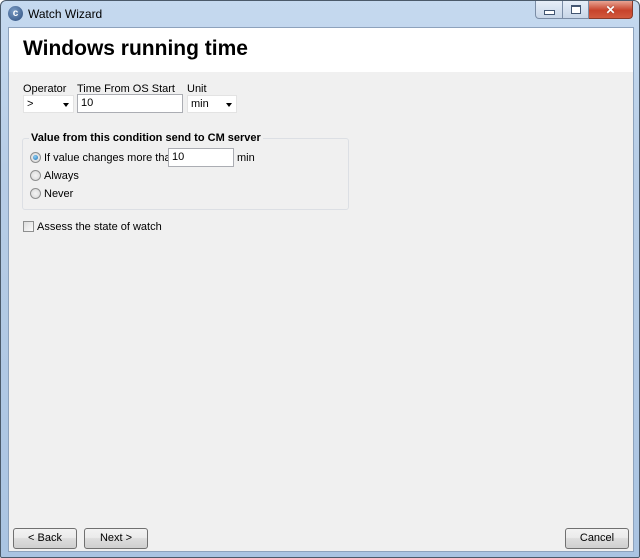  What do you see at coordinates (110, 158) in the screenshot?
I see `radio-if-value-changes-label: If value changes more than` at bounding box center [110, 158].